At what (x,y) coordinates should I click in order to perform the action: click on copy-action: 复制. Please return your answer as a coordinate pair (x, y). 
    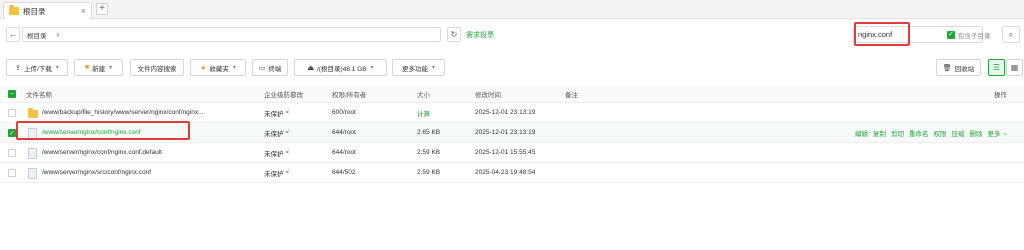
    Looking at the image, I should click on (879, 133).